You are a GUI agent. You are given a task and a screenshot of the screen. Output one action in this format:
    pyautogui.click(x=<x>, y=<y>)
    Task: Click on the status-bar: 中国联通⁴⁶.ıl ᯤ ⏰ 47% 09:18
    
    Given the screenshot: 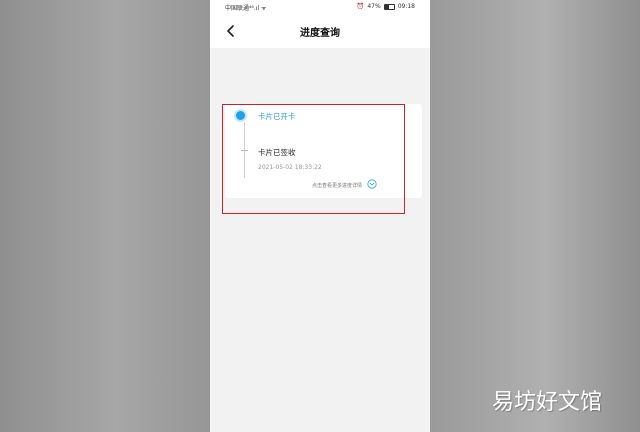 What is the action you would take?
    pyautogui.click(x=320, y=7)
    